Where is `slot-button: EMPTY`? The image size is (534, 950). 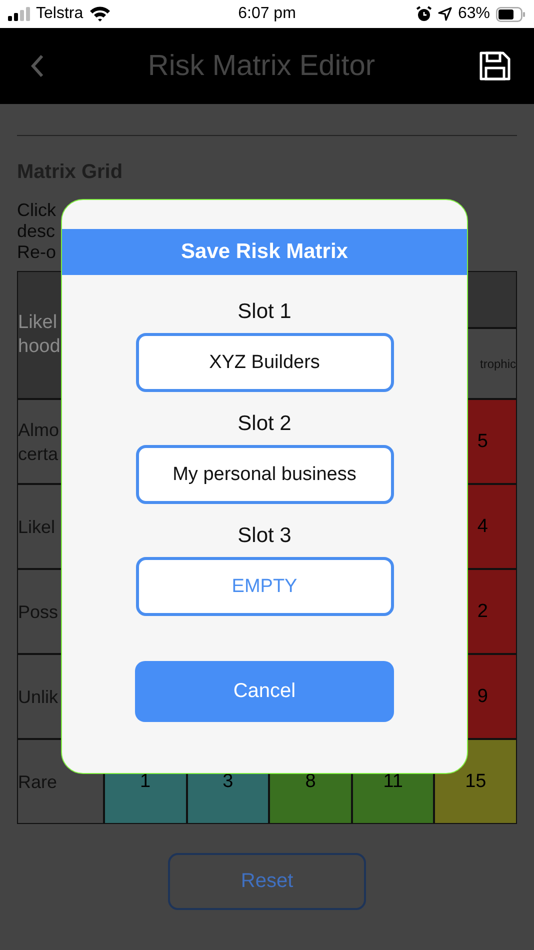
slot-button: EMPTY is located at coordinates (265, 586).